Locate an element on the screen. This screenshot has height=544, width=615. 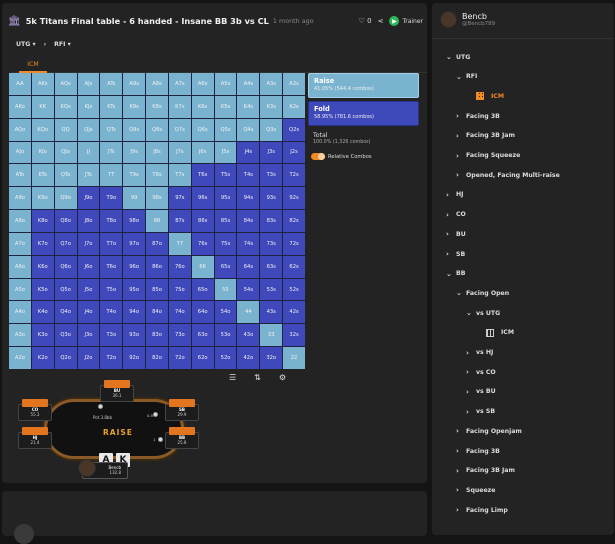
range-cell: T6o is located at coordinates (111, 266).